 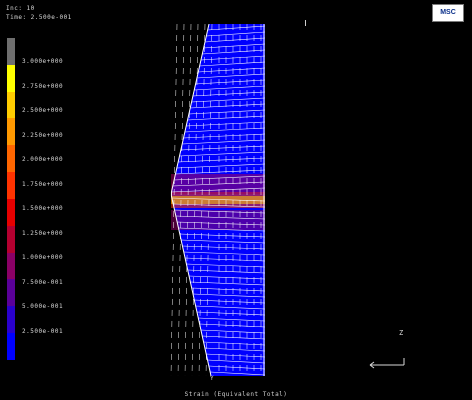 What do you see at coordinates (43, 135) in the screenshot?
I see `legend-value-label: 2.250e+000` at bounding box center [43, 135].